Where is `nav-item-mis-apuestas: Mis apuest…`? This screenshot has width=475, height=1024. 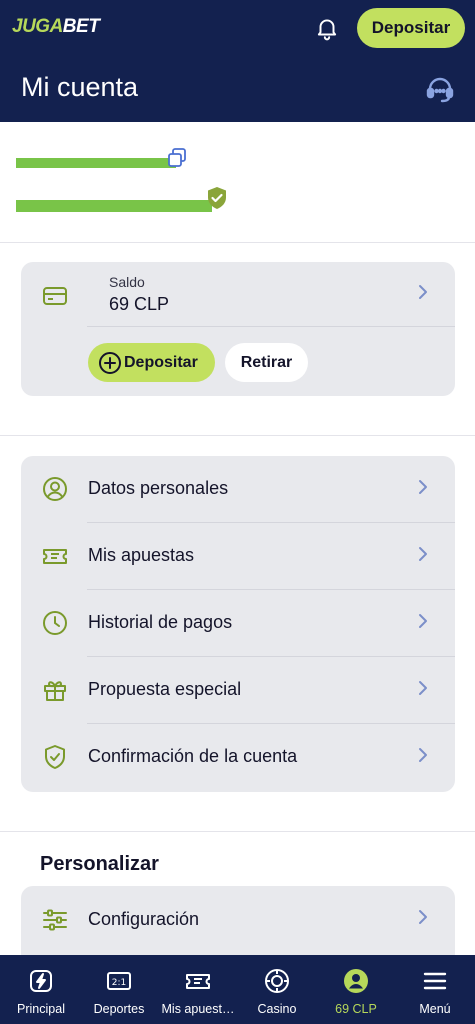 nav-item-mis-apuestas: Mis apuest… is located at coordinates (198, 989).